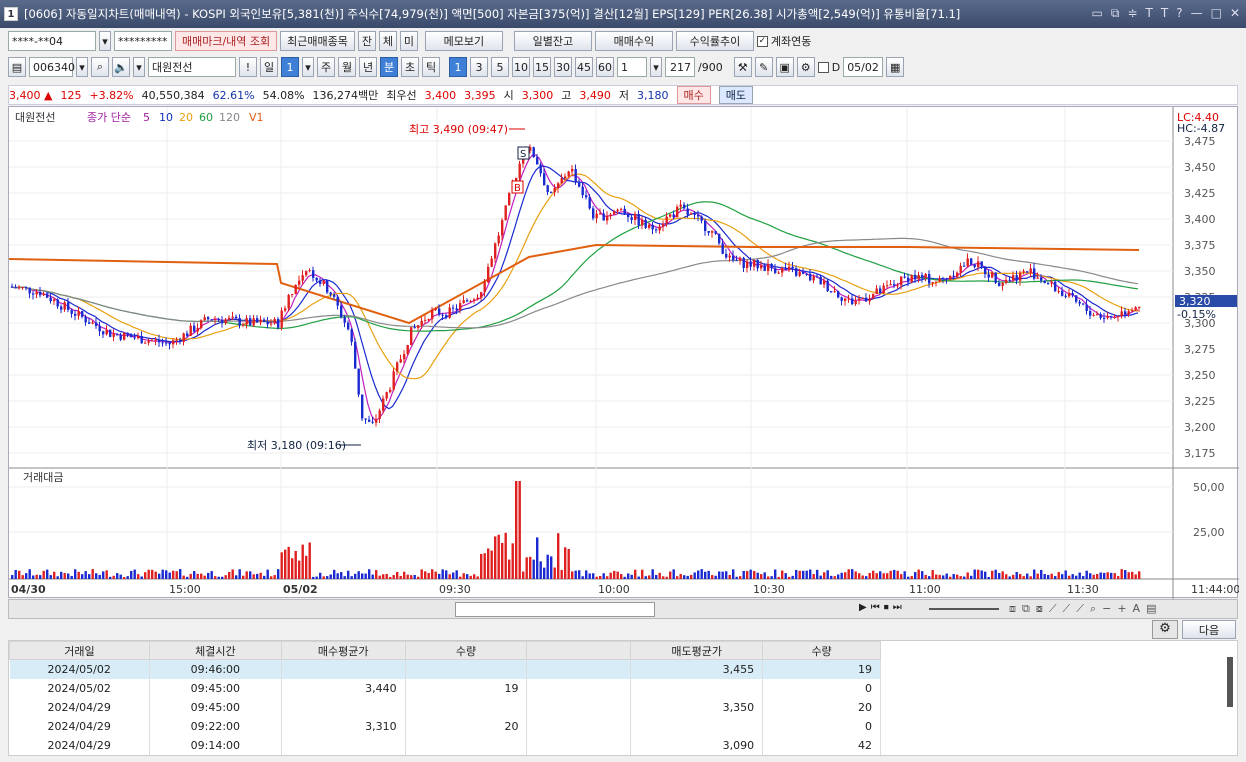 Image resolution: width=1246 pixels, height=762 pixels. Describe the element at coordinates (445, 745) in the screenshot. I see `table-row: 2024/04/29 09:14:00 3,090 42` at that location.